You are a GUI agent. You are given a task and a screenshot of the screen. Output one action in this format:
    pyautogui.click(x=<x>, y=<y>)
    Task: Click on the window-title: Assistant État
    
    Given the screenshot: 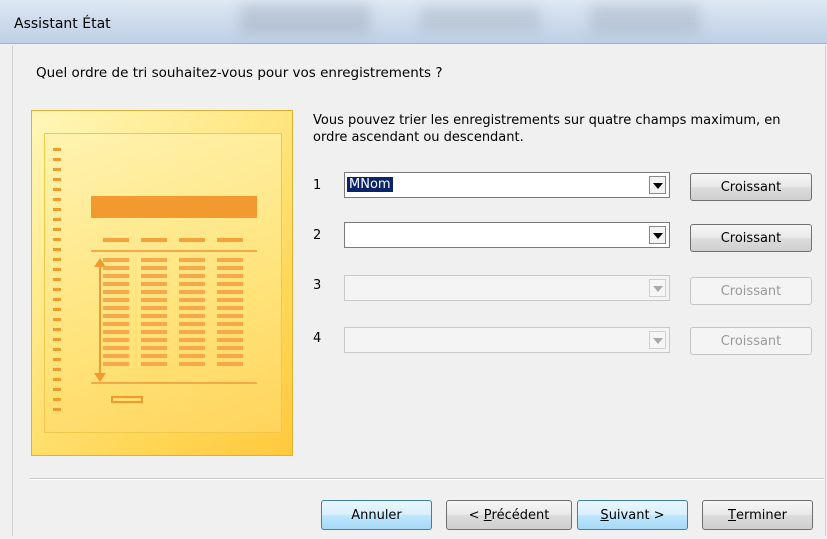 What is the action you would take?
    pyautogui.click(x=62, y=24)
    